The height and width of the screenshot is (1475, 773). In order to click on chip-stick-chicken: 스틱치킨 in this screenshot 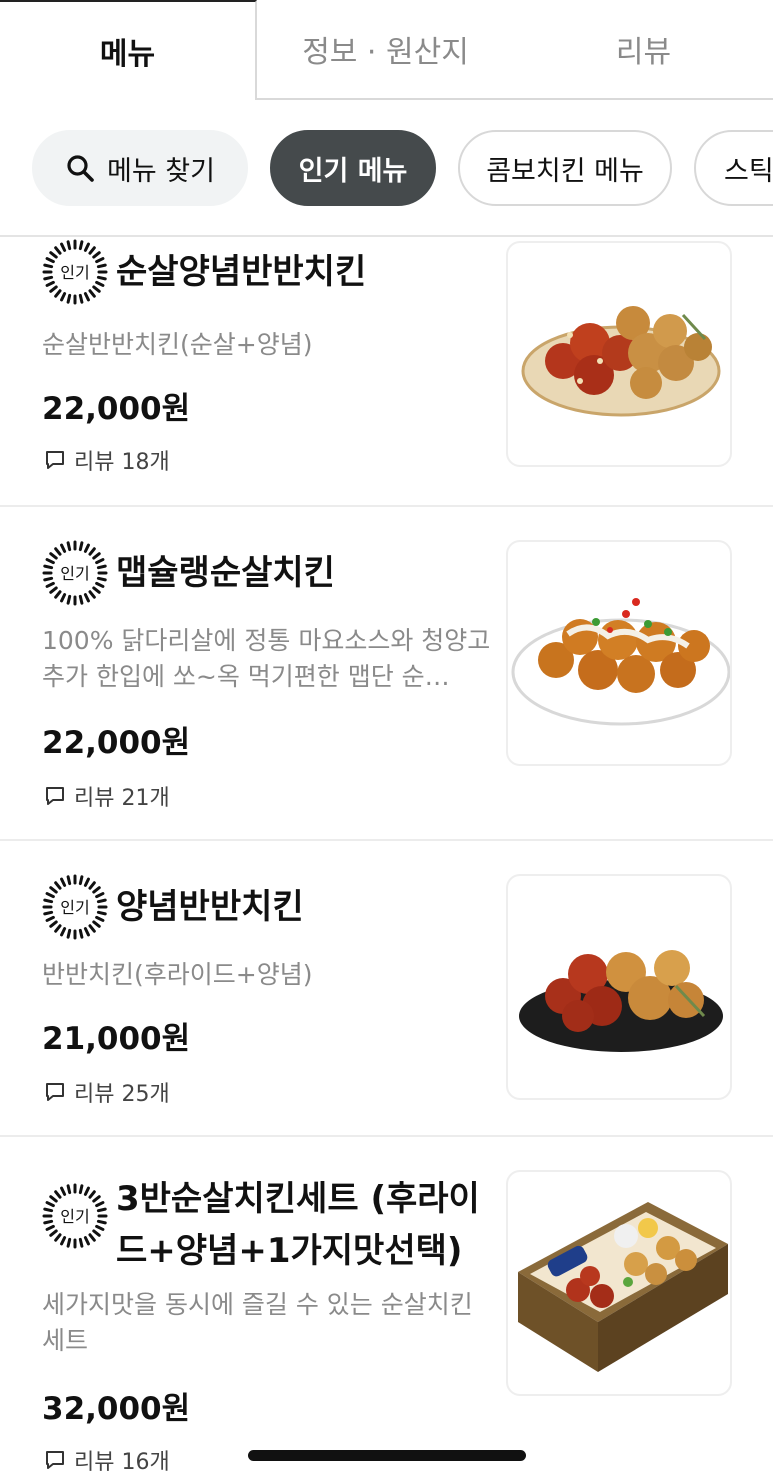, I will do `click(733, 168)`.